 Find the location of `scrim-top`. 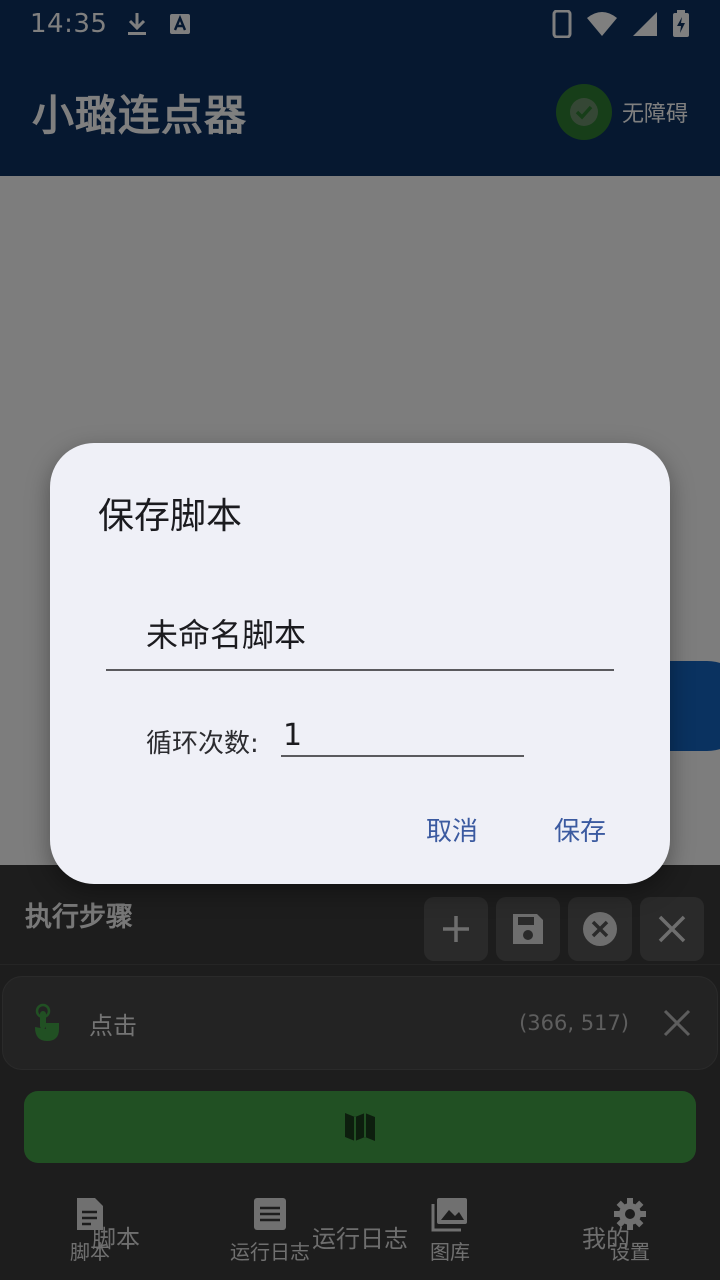

scrim-top is located at coordinates (360, 88).